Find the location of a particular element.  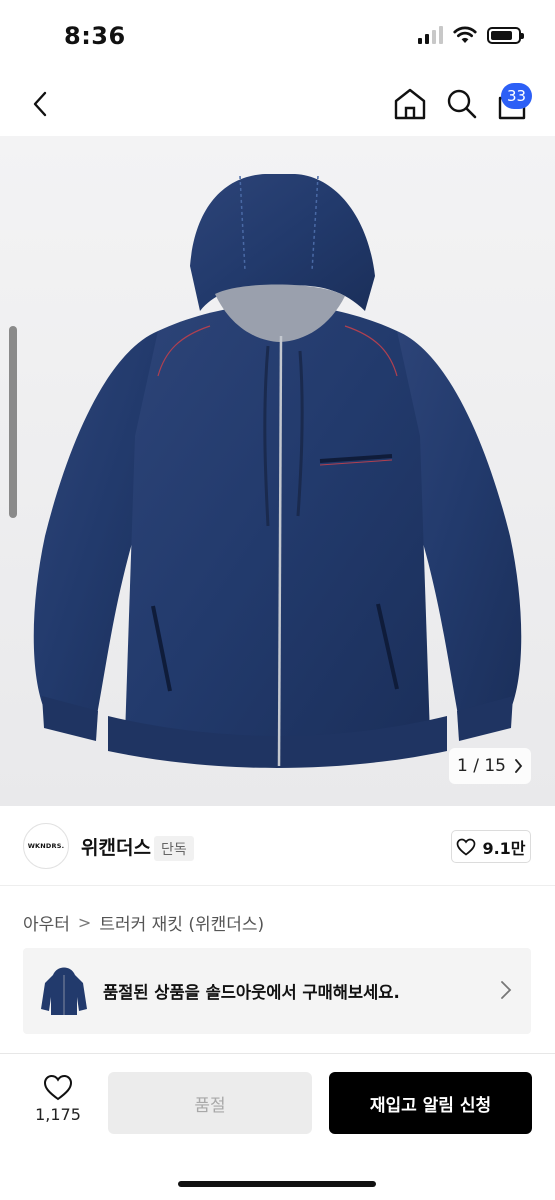

home-button is located at coordinates (410, 104).